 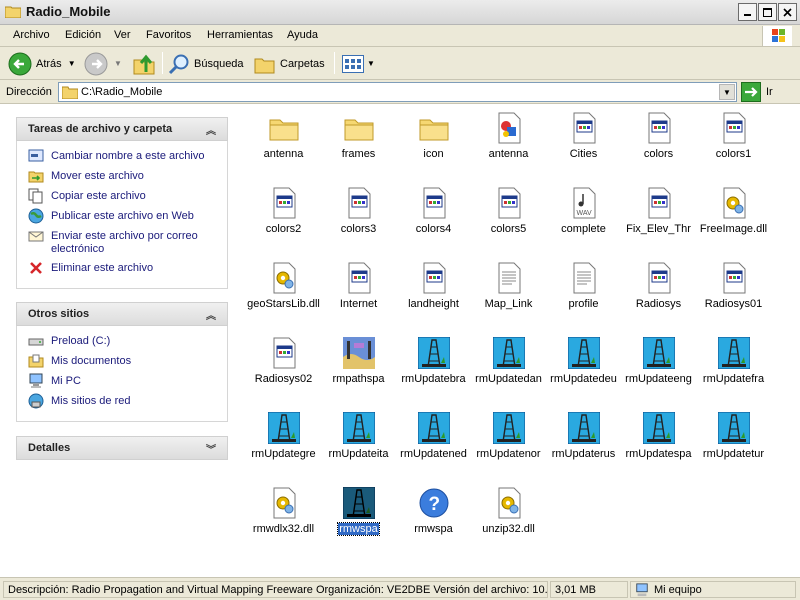 I want to click on file-item: frames, so click(x=358, y=136).